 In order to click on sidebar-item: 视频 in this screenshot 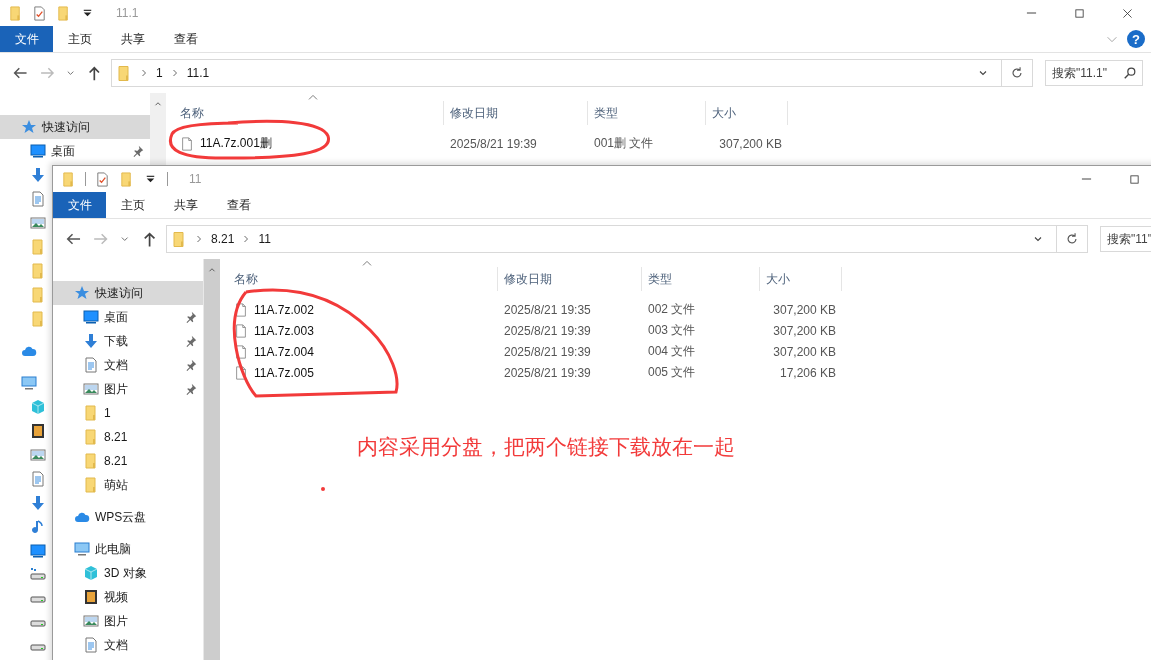, I will do `click(128, 597)`.